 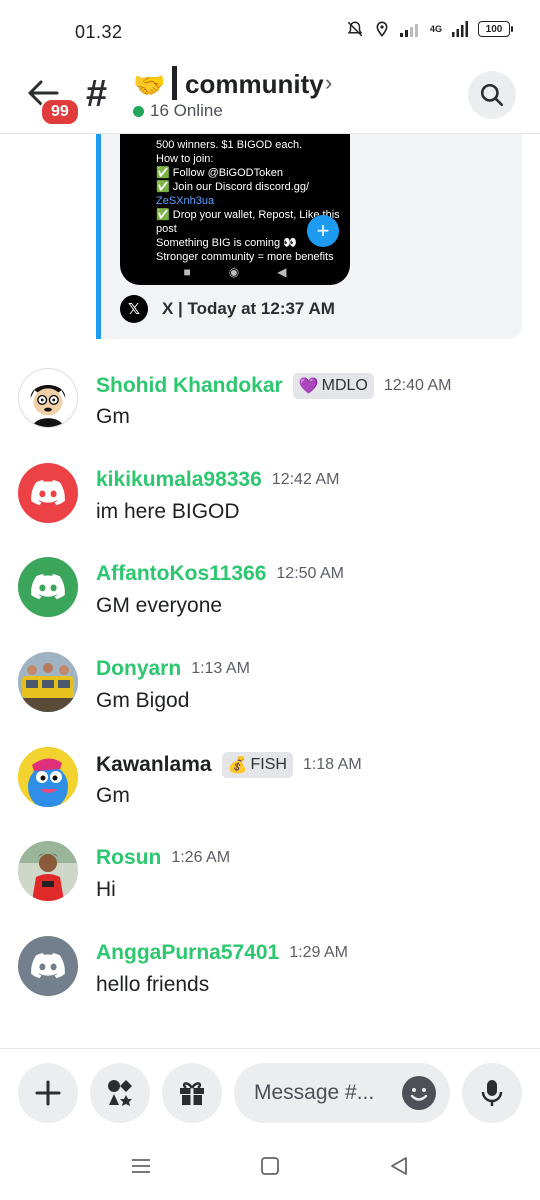 What do you see at coordinates (318, 953) in the screenshot?
I see `timestamp: 1:29 AM` at bounding box center [318, 953].